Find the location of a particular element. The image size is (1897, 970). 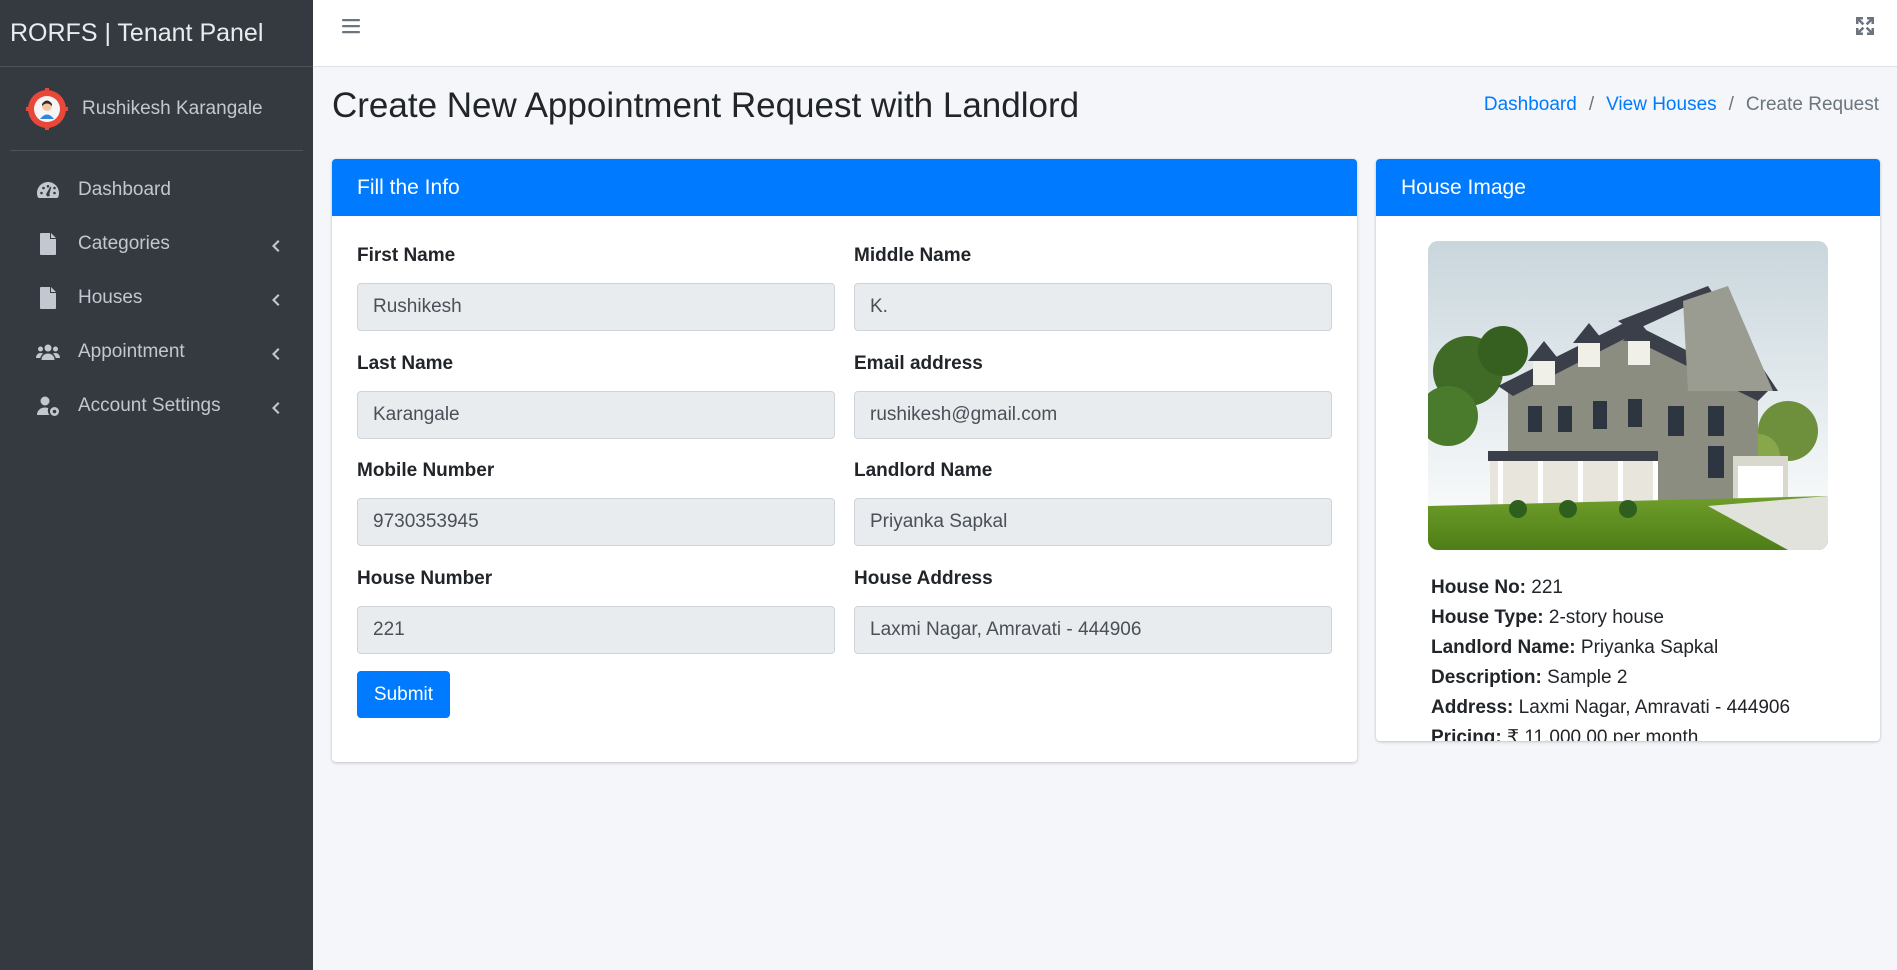

house-type-row: House Type: 2-story house is located at coordinates (1610, 618).